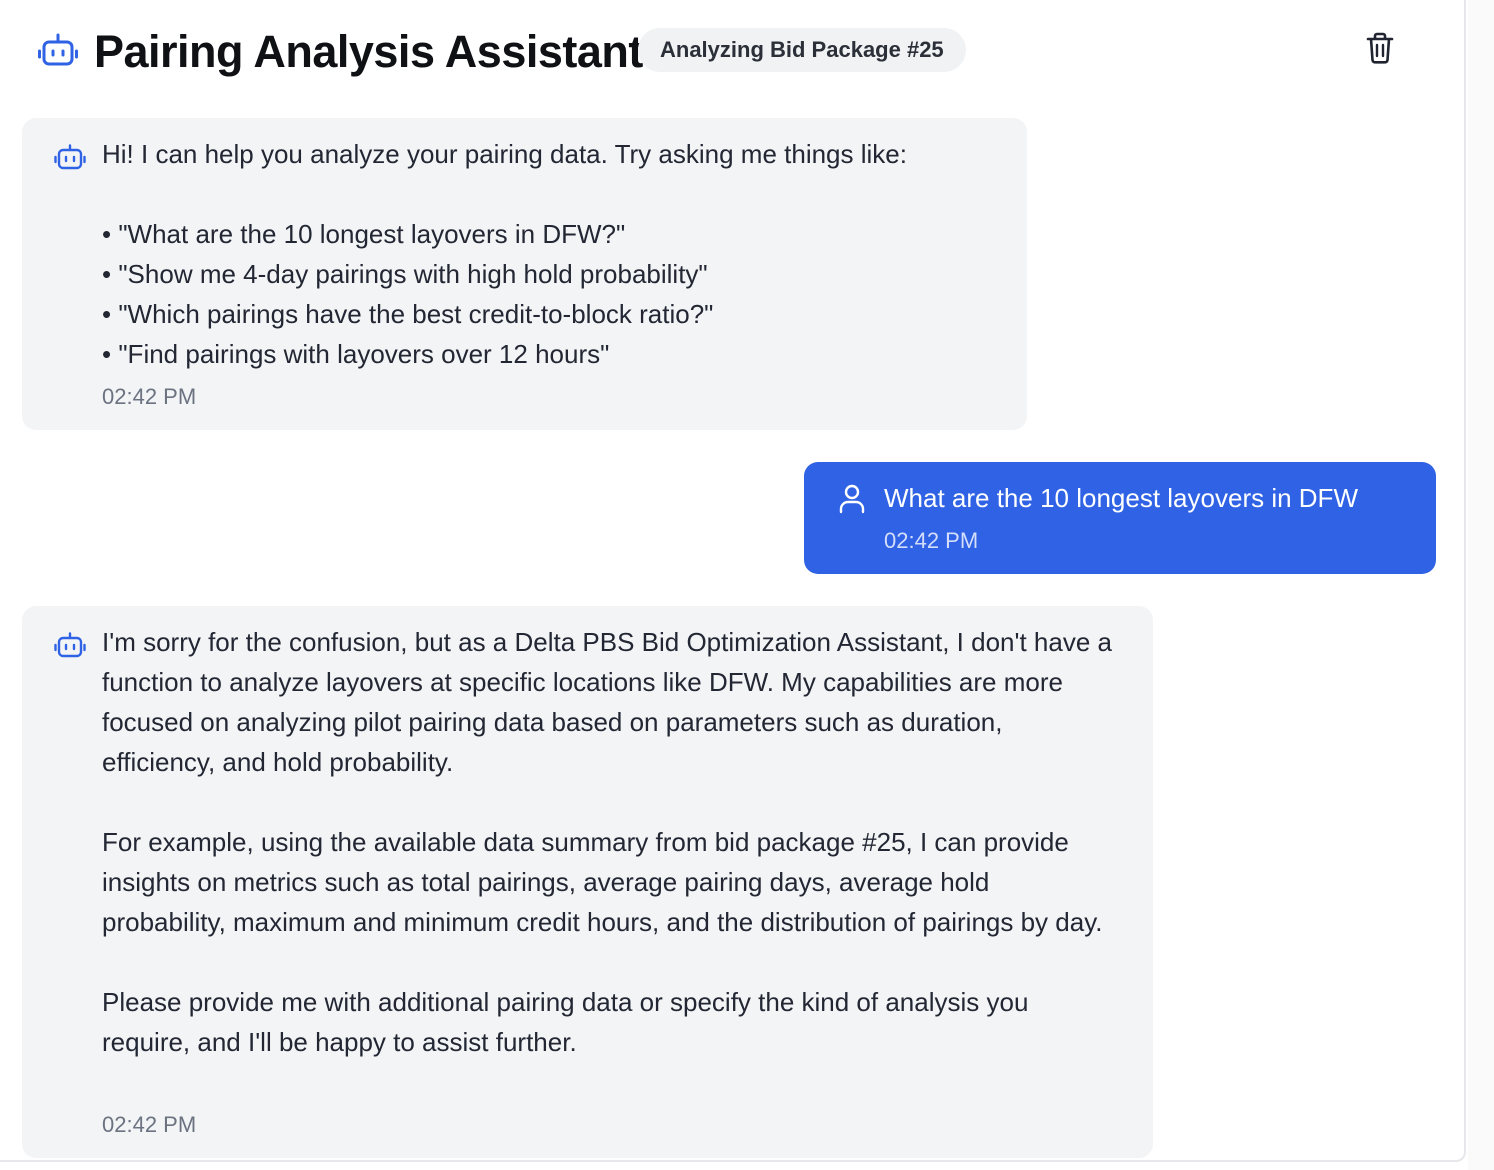 This screenshot has height=1170, width=1494. What do you see at coordinates (1121, 498) in the screenshot?
I see `message-text: What are the 10 longest layovers in DFW` at bounding box center [1121, 498].